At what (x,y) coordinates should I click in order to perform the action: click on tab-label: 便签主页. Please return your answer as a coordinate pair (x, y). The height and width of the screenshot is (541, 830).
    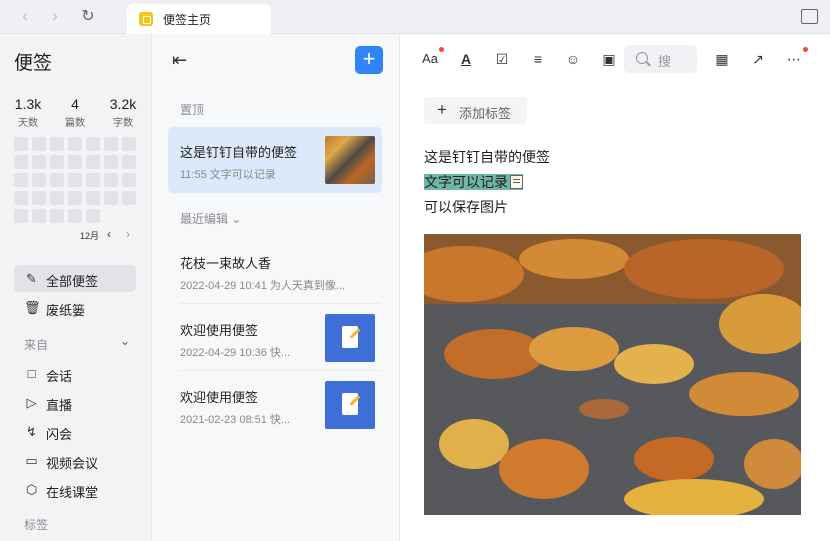
    Looking at the image, I should click on (187, 20).